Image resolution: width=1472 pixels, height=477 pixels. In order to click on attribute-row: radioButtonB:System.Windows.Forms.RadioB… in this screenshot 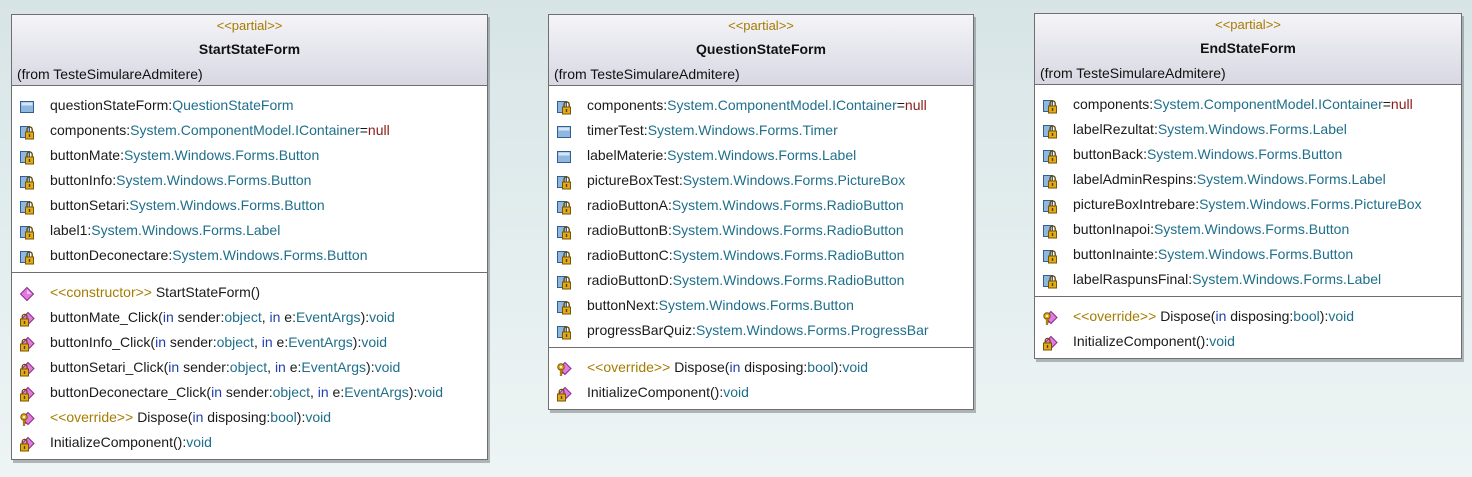, I will do `click(761, 230)`.